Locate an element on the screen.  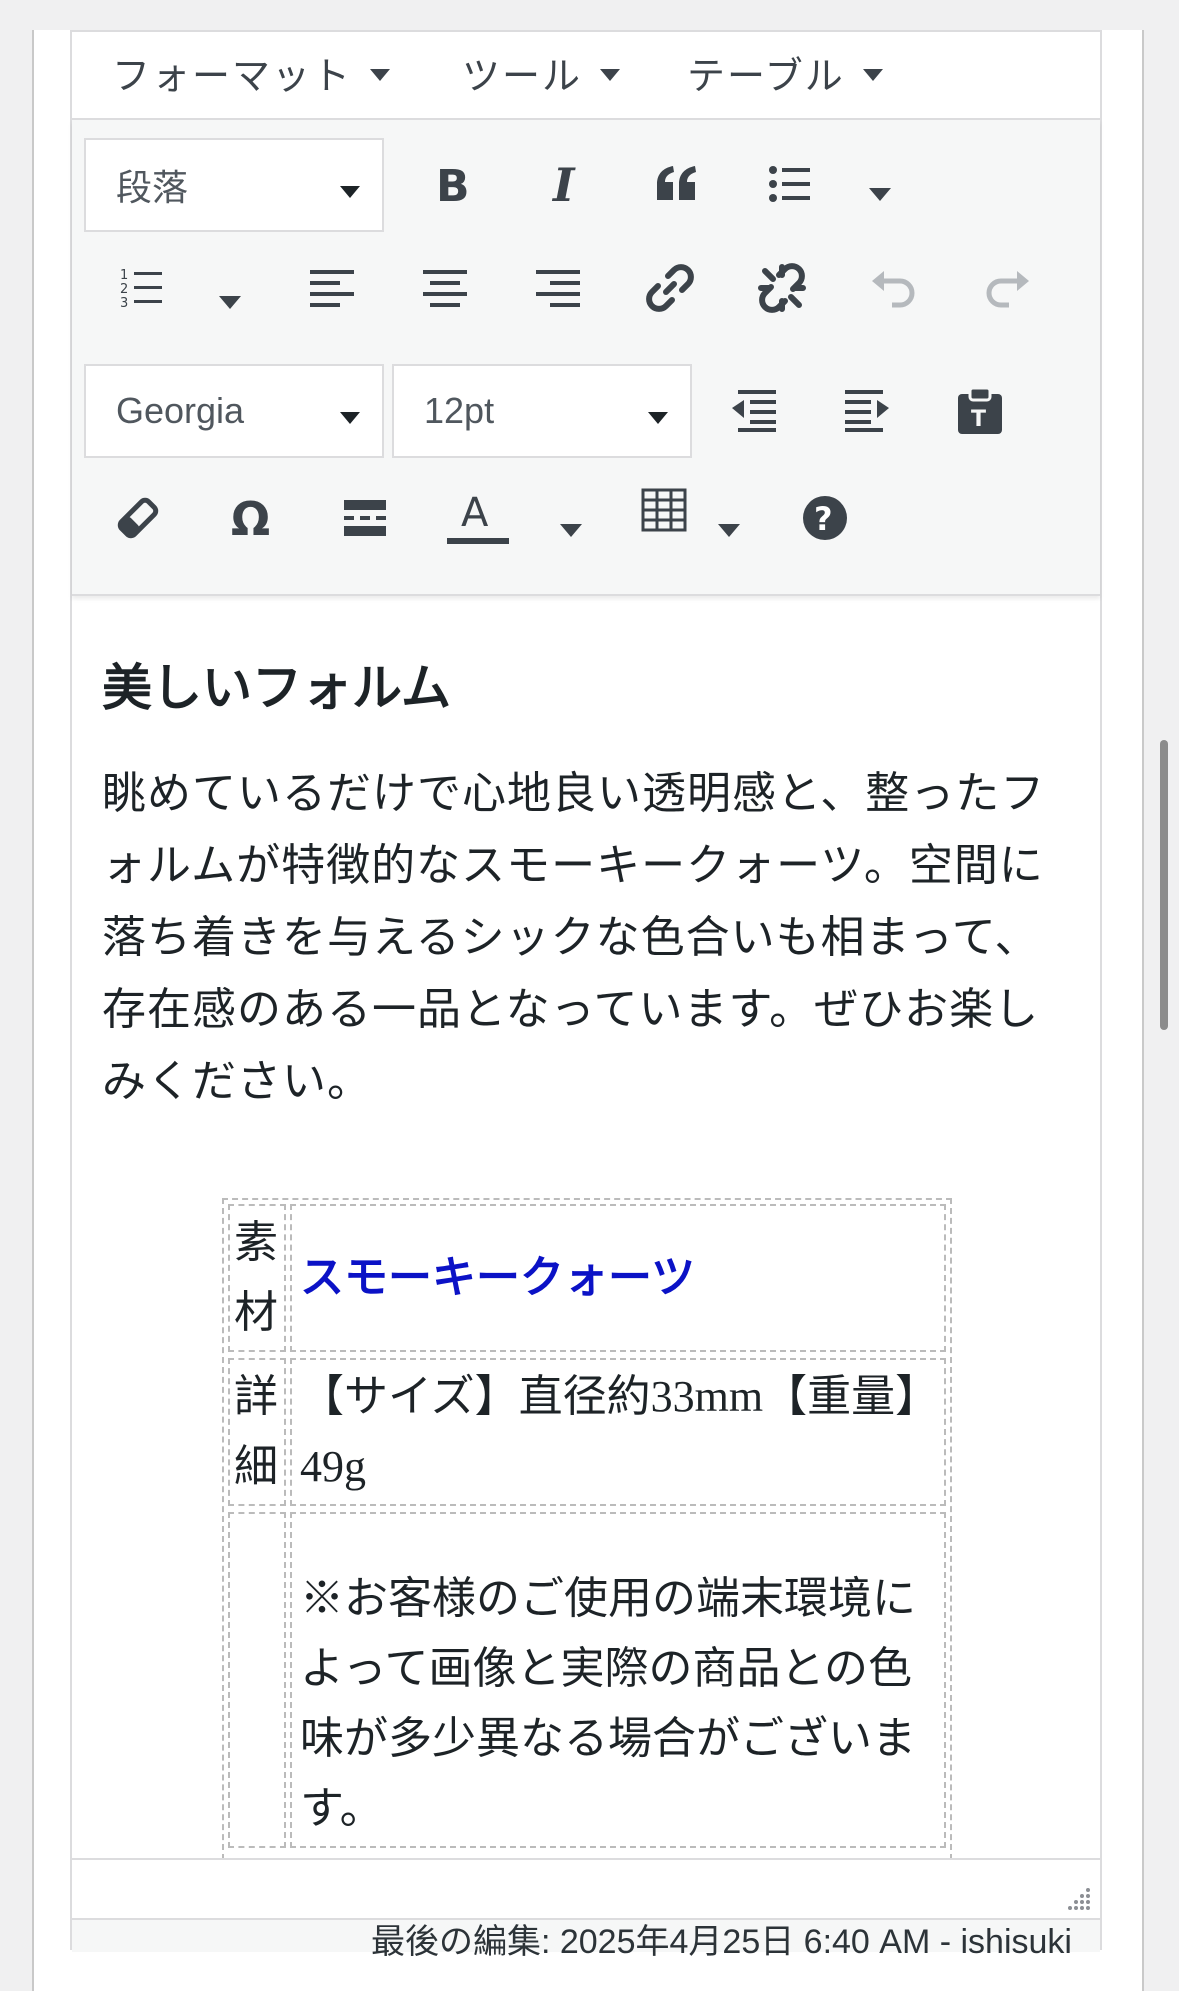
table-dropdown-icon is located at coordinates (729, 530).